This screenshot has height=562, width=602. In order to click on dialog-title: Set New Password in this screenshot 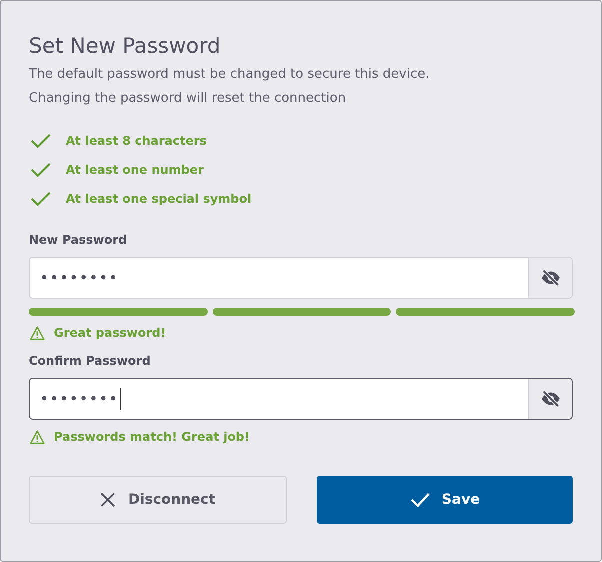, I will do `click(125, 46)`.